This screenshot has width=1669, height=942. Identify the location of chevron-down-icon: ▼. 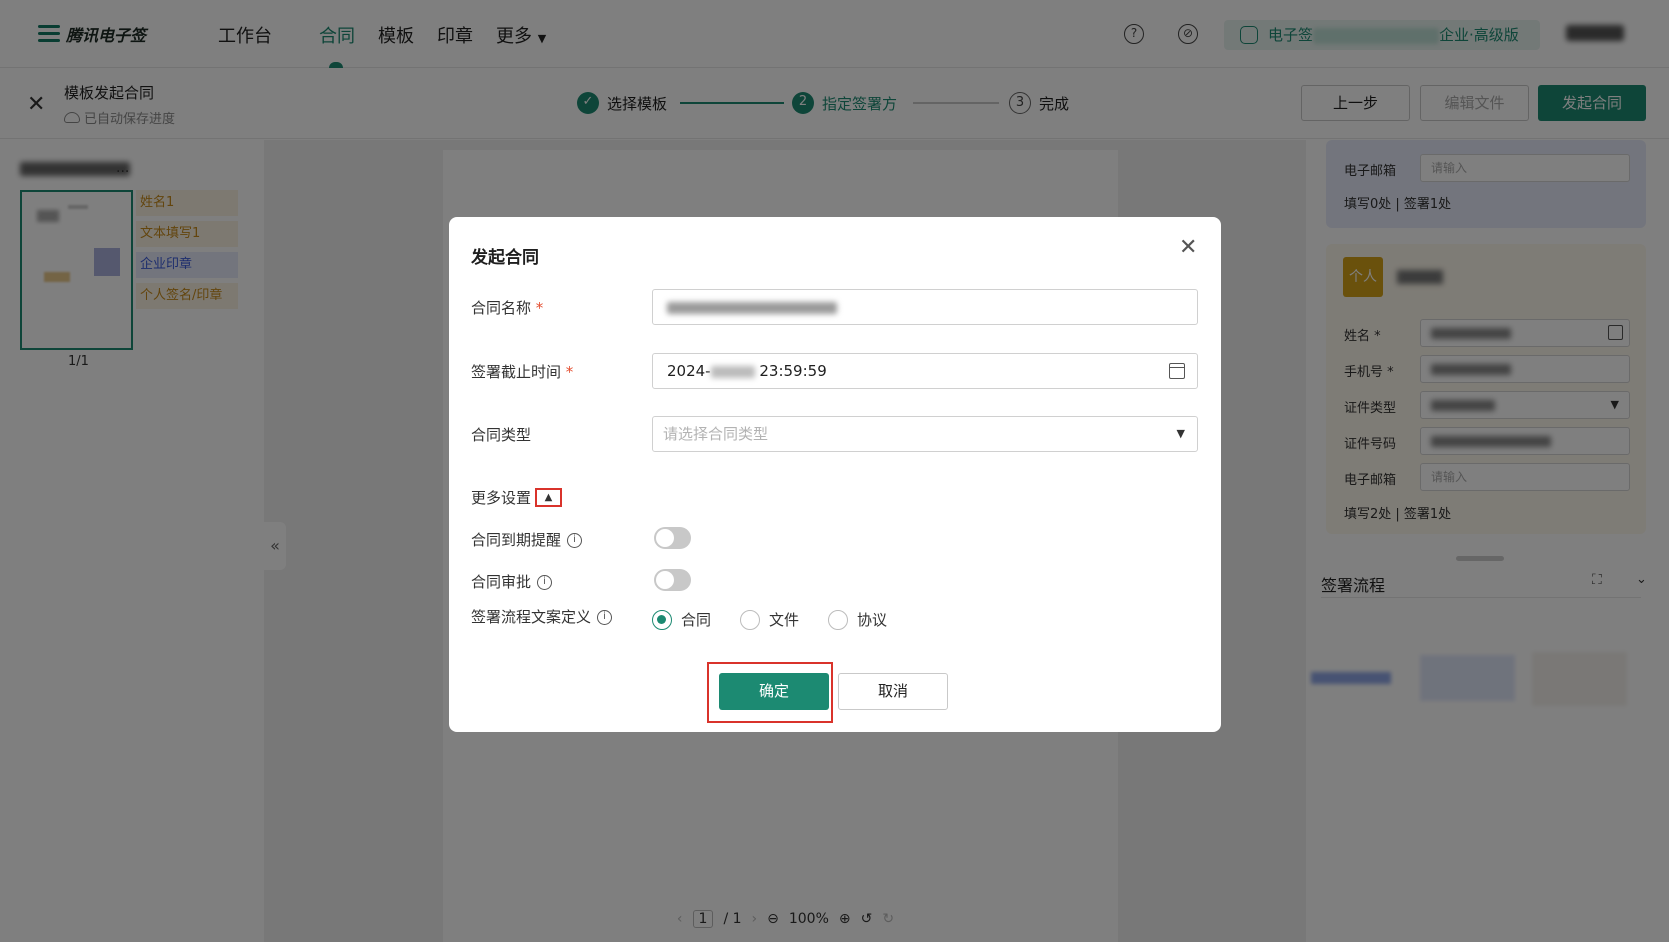
(1180, 433).